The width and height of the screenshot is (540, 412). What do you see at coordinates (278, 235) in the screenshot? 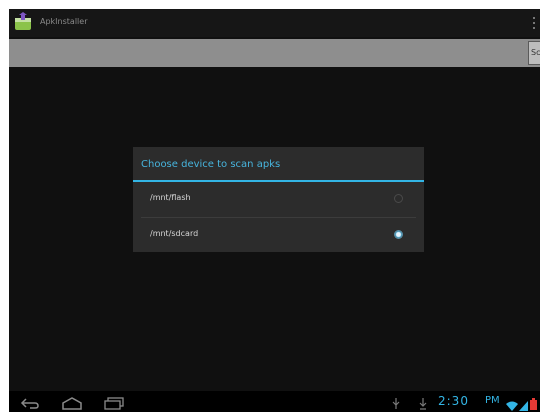
I see `option-mnt-sdcard: /mnt/sdcard` at bounding box center [278, 235].